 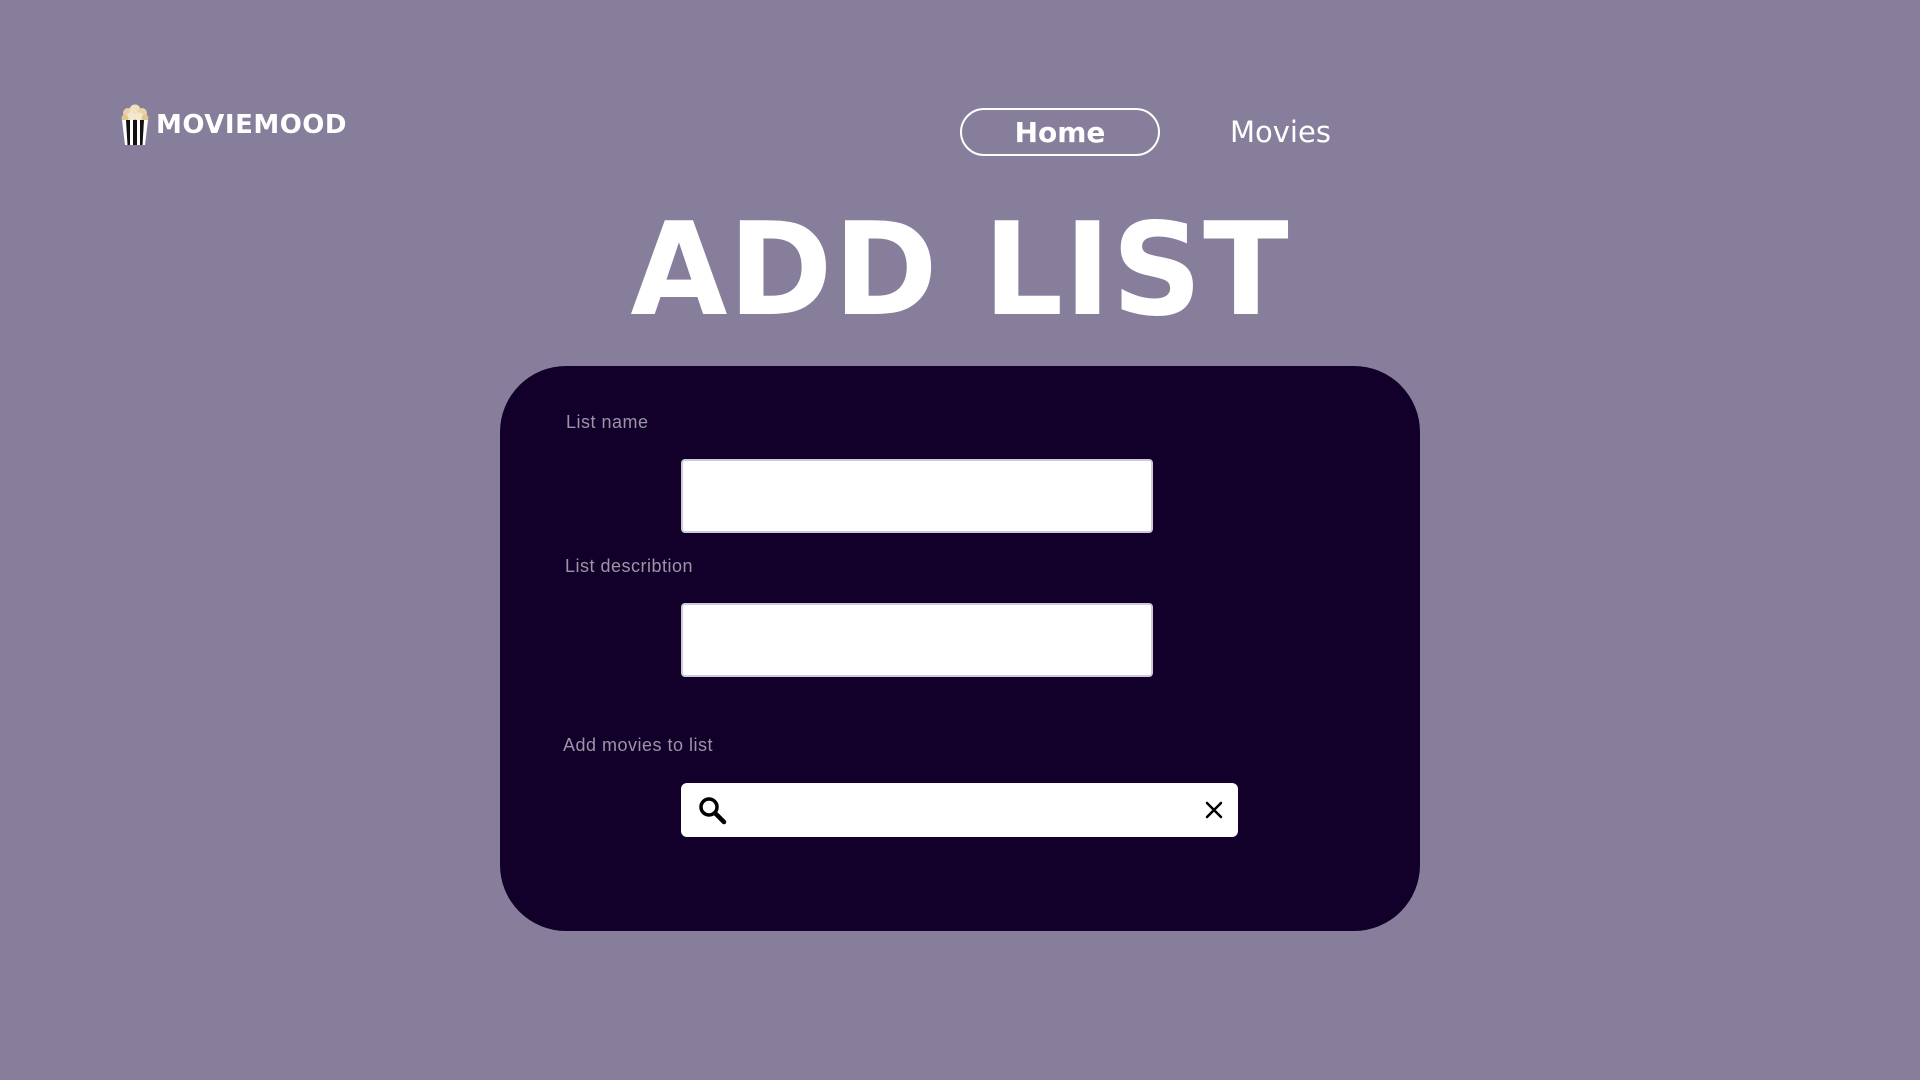 I want to click on logo-text: MOVIEMOOD, so click(x=251, y=125).